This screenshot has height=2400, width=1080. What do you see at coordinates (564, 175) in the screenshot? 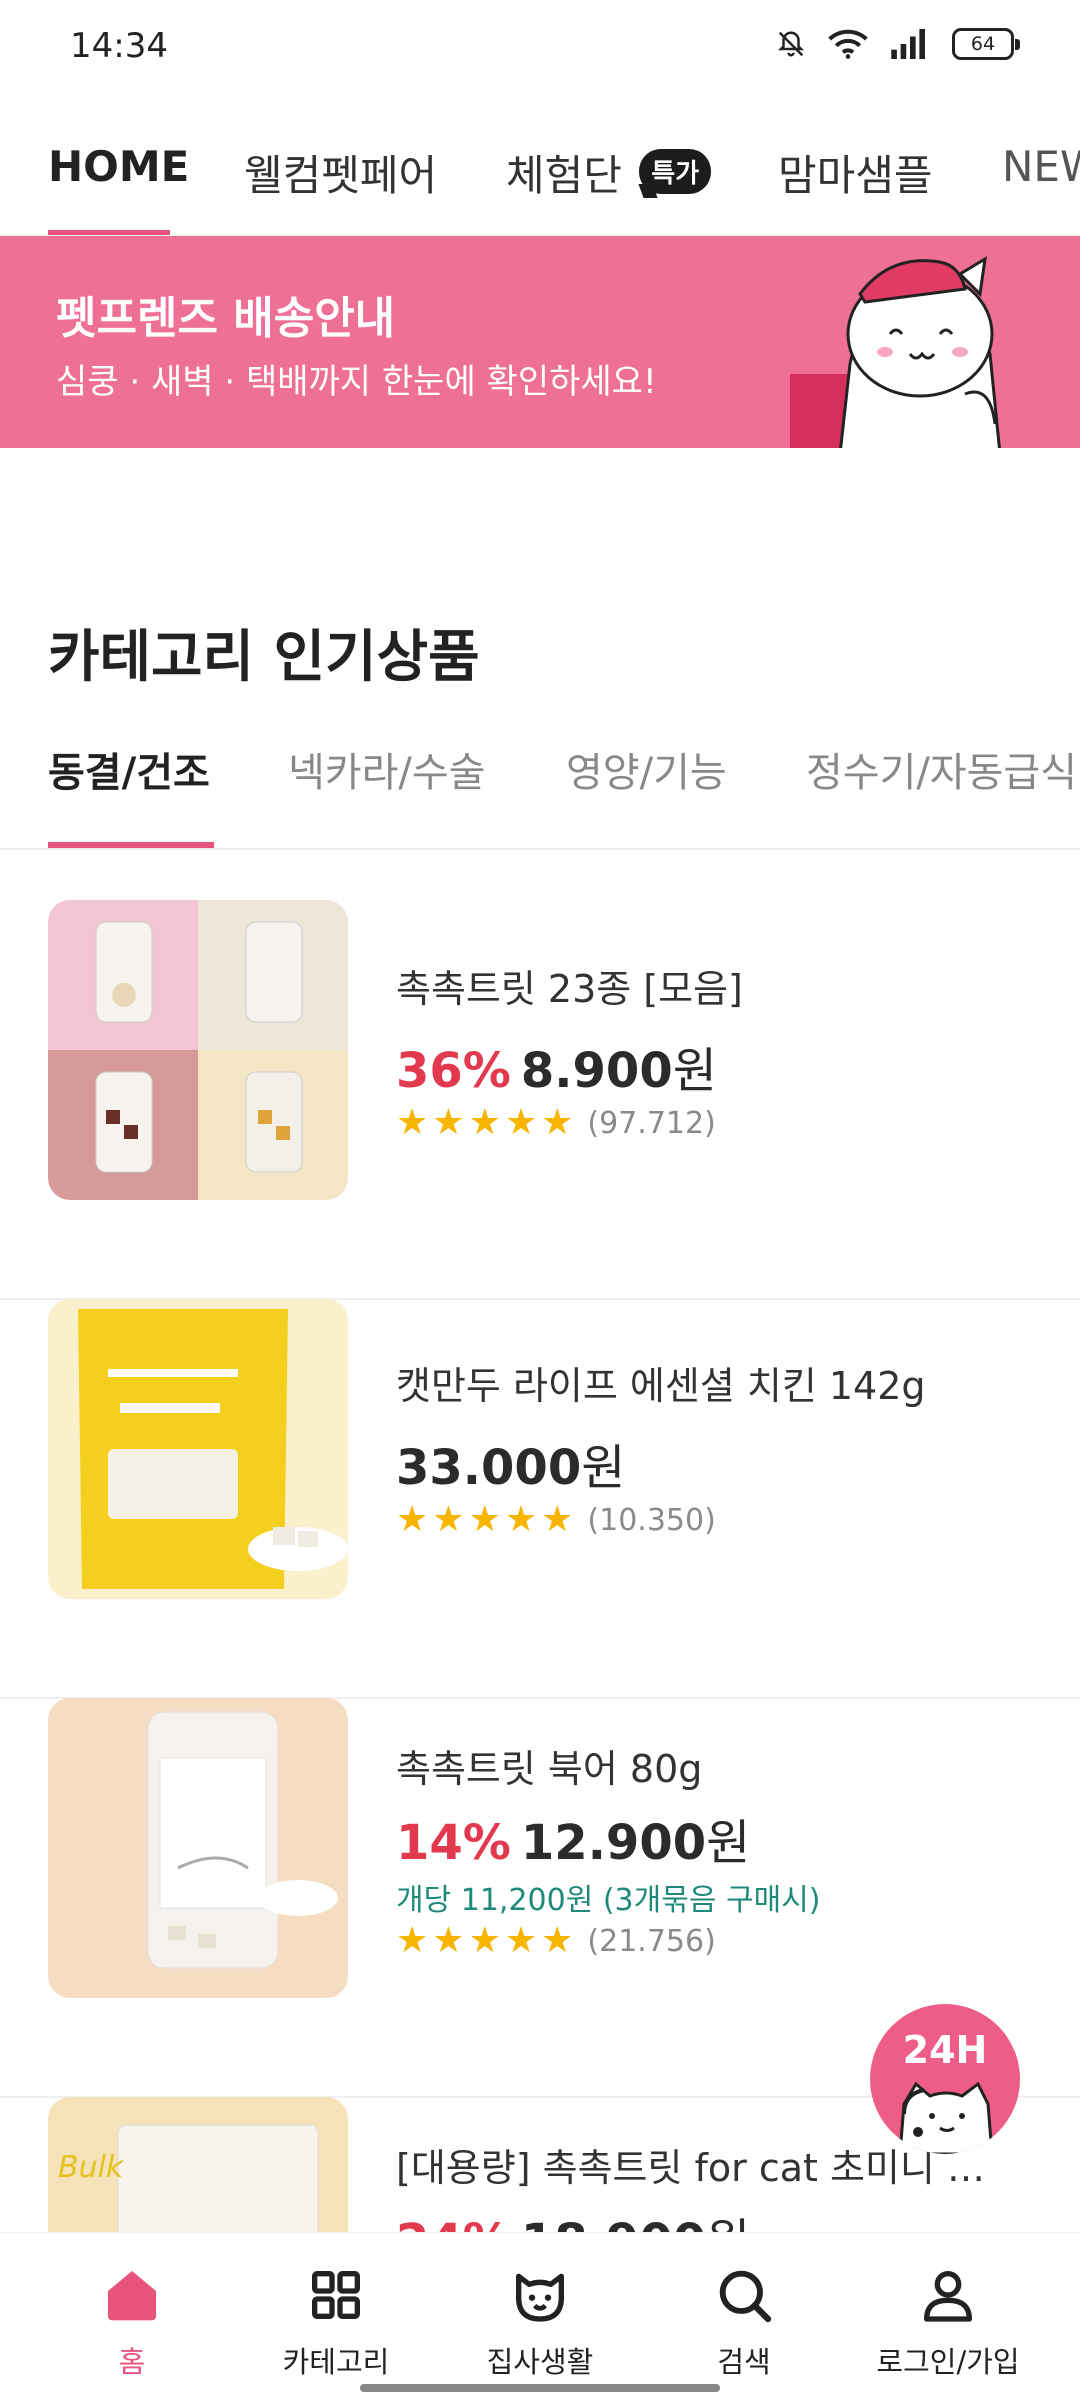
I see `tab-experience-group-label: 체험단` at bounding box center [564, 175].